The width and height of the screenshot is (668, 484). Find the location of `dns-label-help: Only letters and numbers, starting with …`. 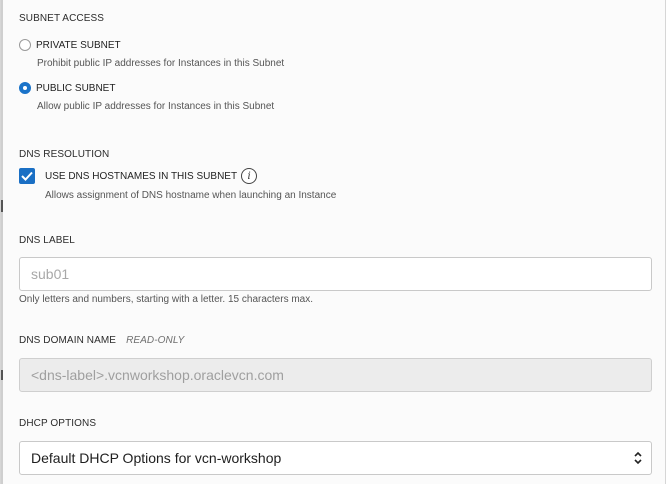

dns-label-help: Only letters and numbers, starting with … is located at coordinates (166, 299).